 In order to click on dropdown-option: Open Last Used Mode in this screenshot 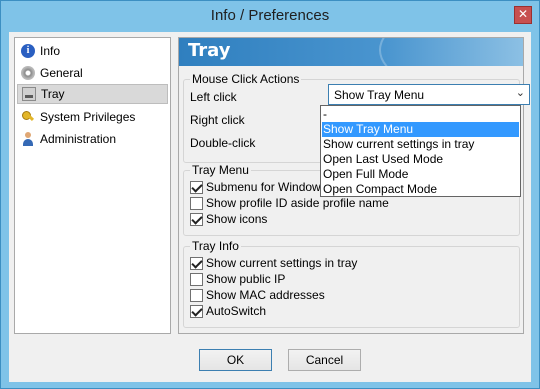, I will do `click(420, 159)`.